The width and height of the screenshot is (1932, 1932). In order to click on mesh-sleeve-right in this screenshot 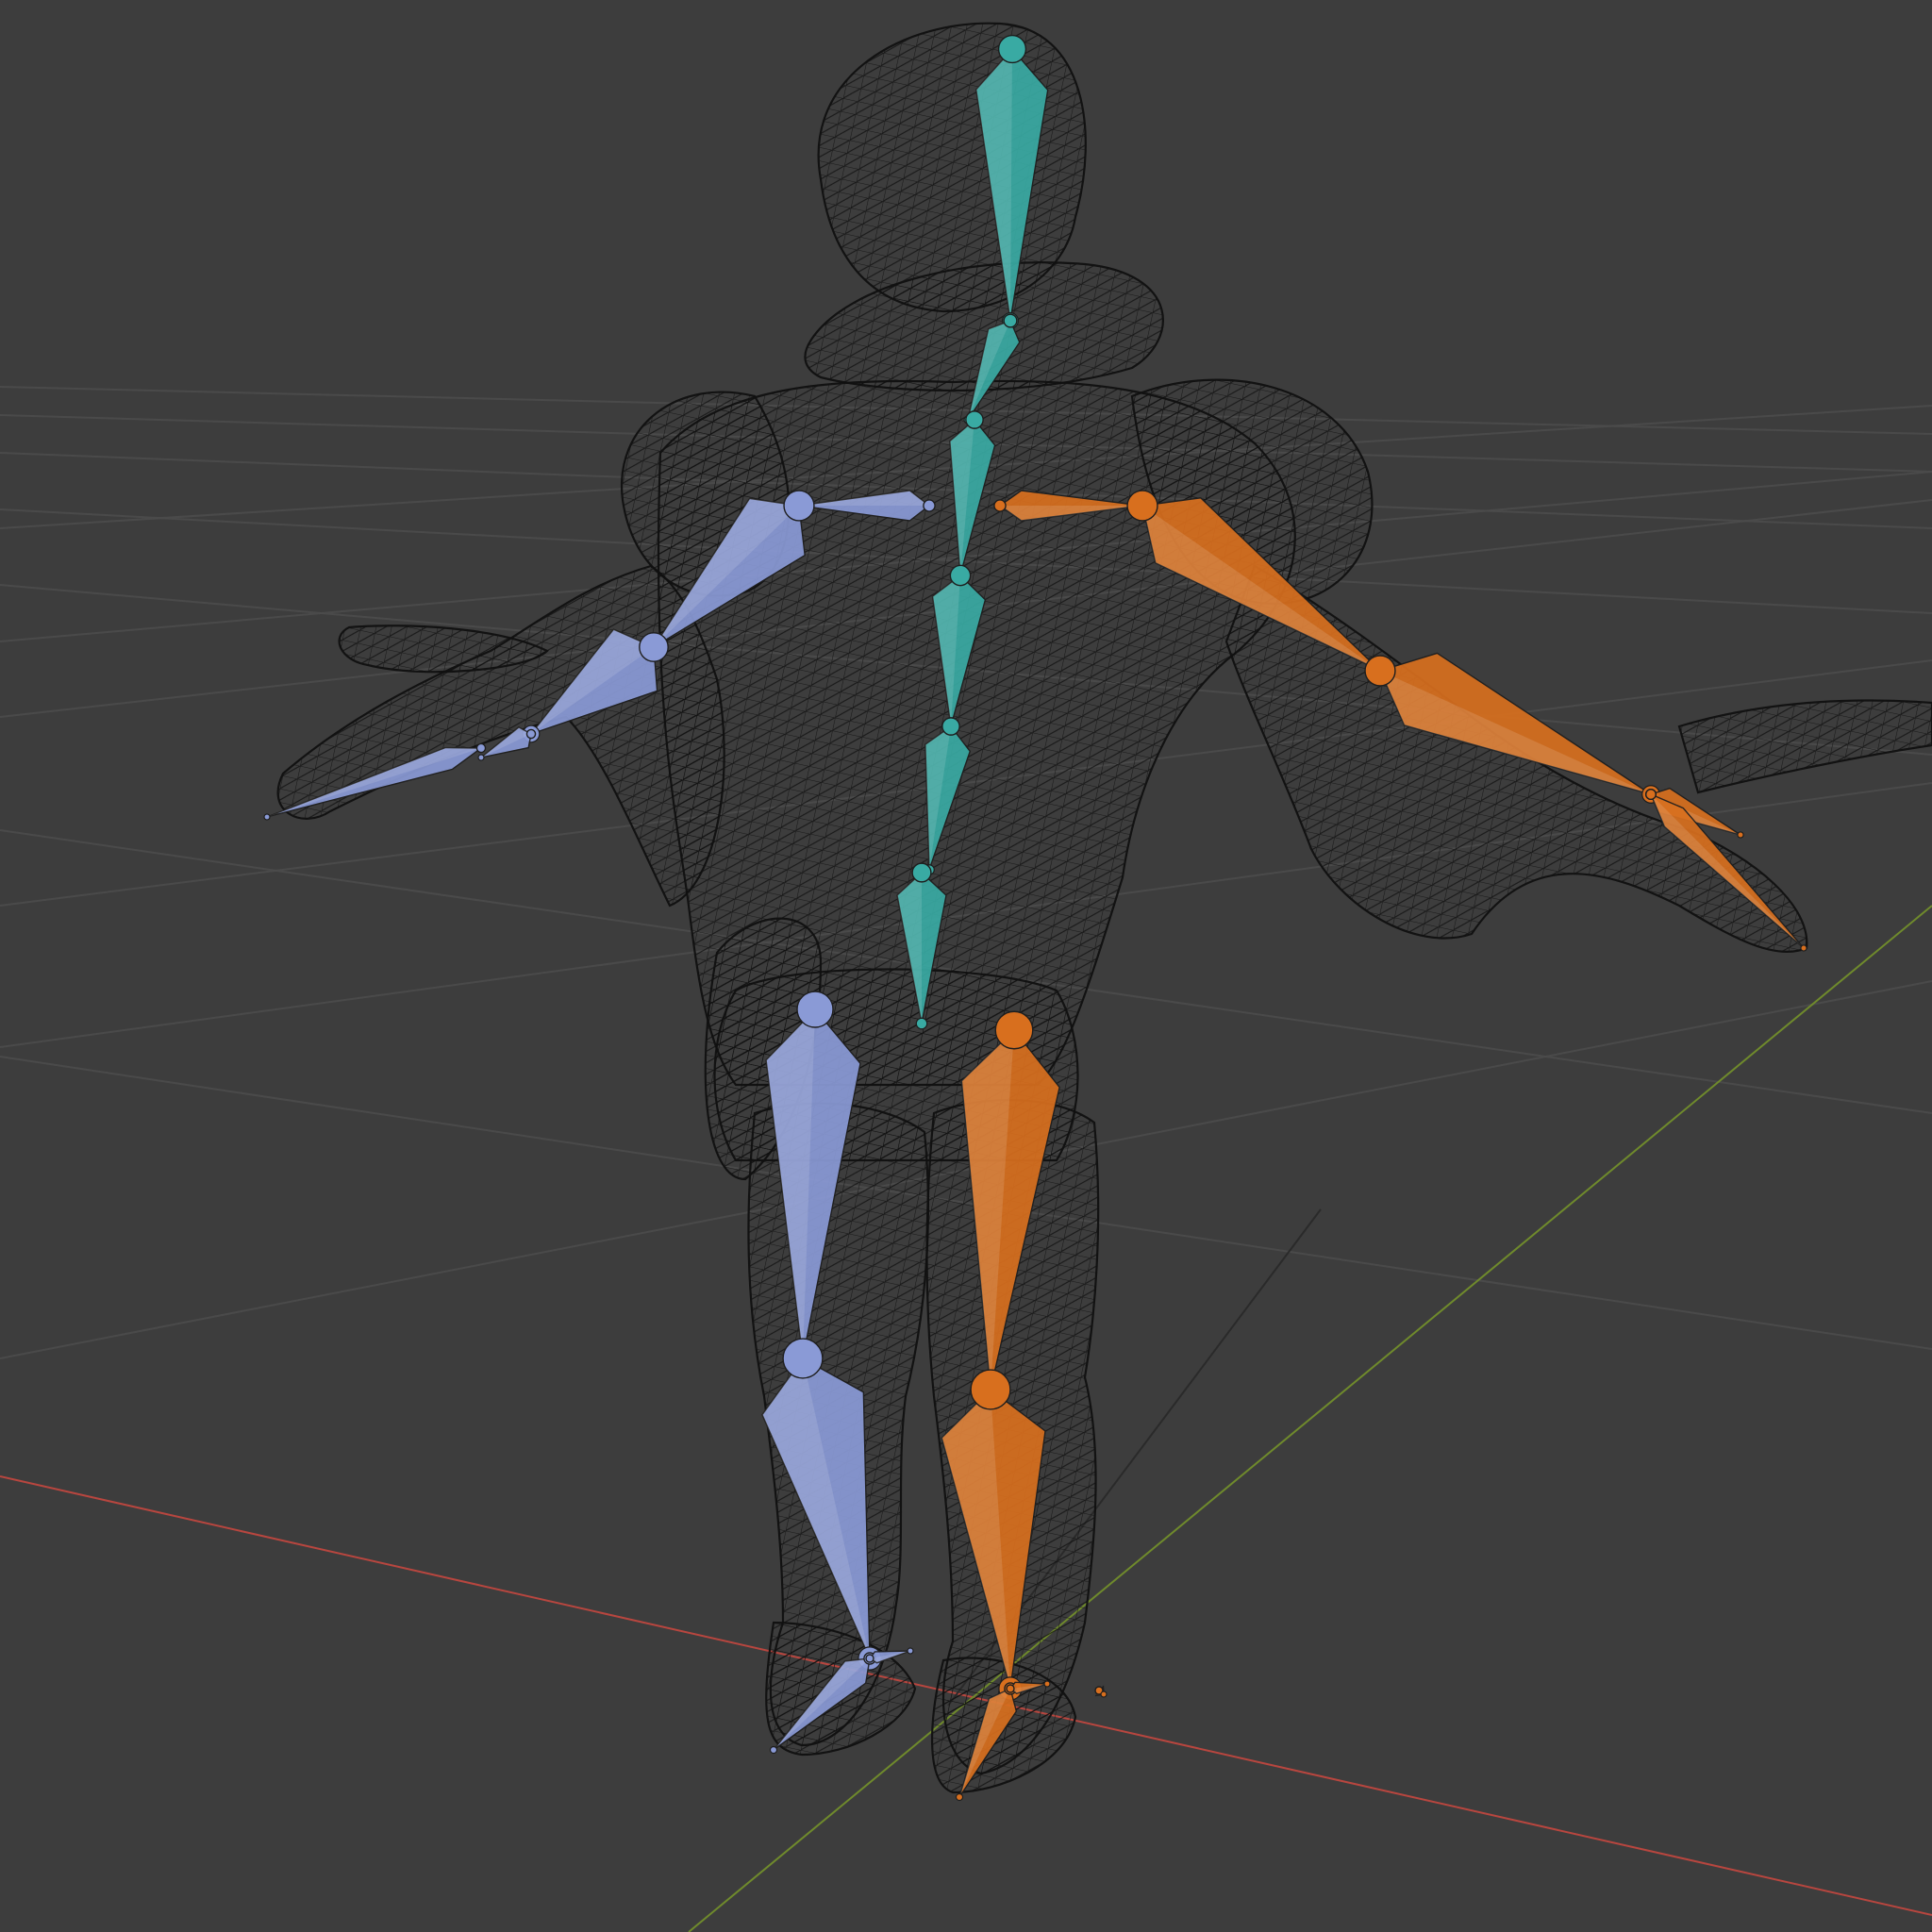, I will do `click(1804, 746)`.